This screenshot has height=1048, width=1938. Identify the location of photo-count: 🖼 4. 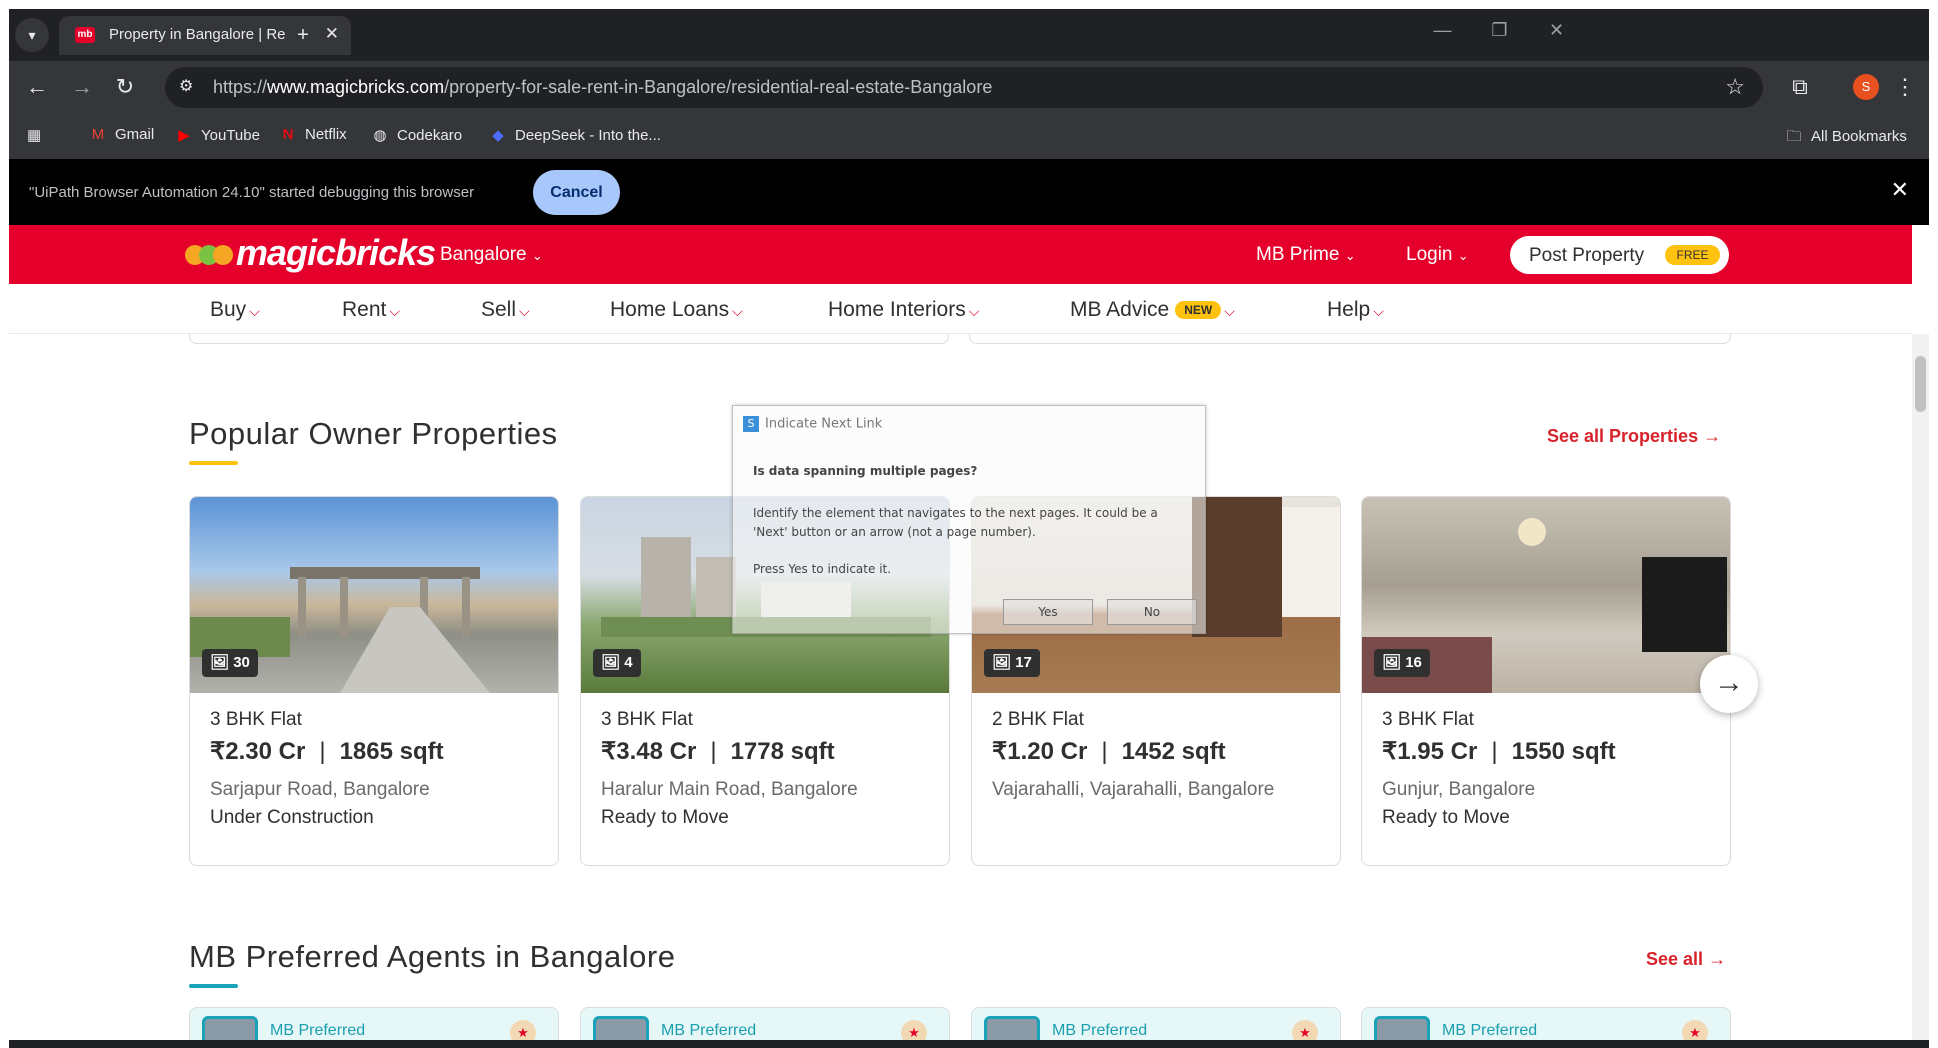
(617, 663).